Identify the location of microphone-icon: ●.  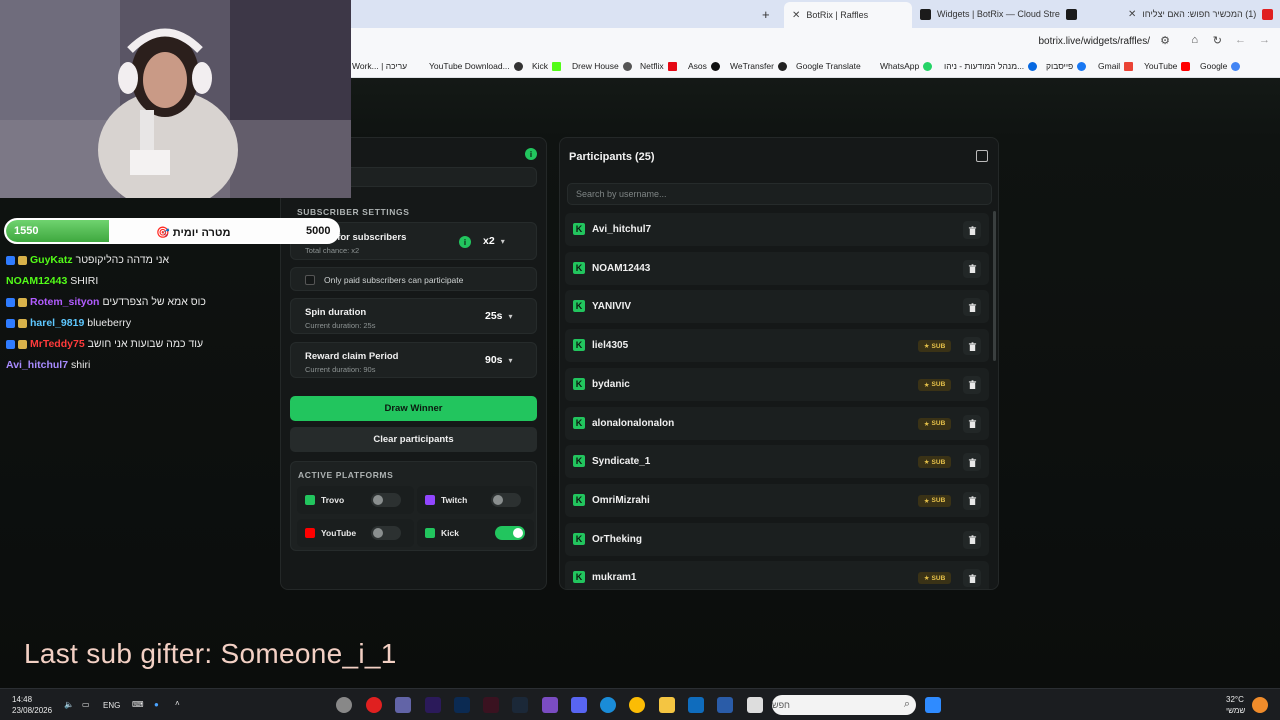
(156, 704).